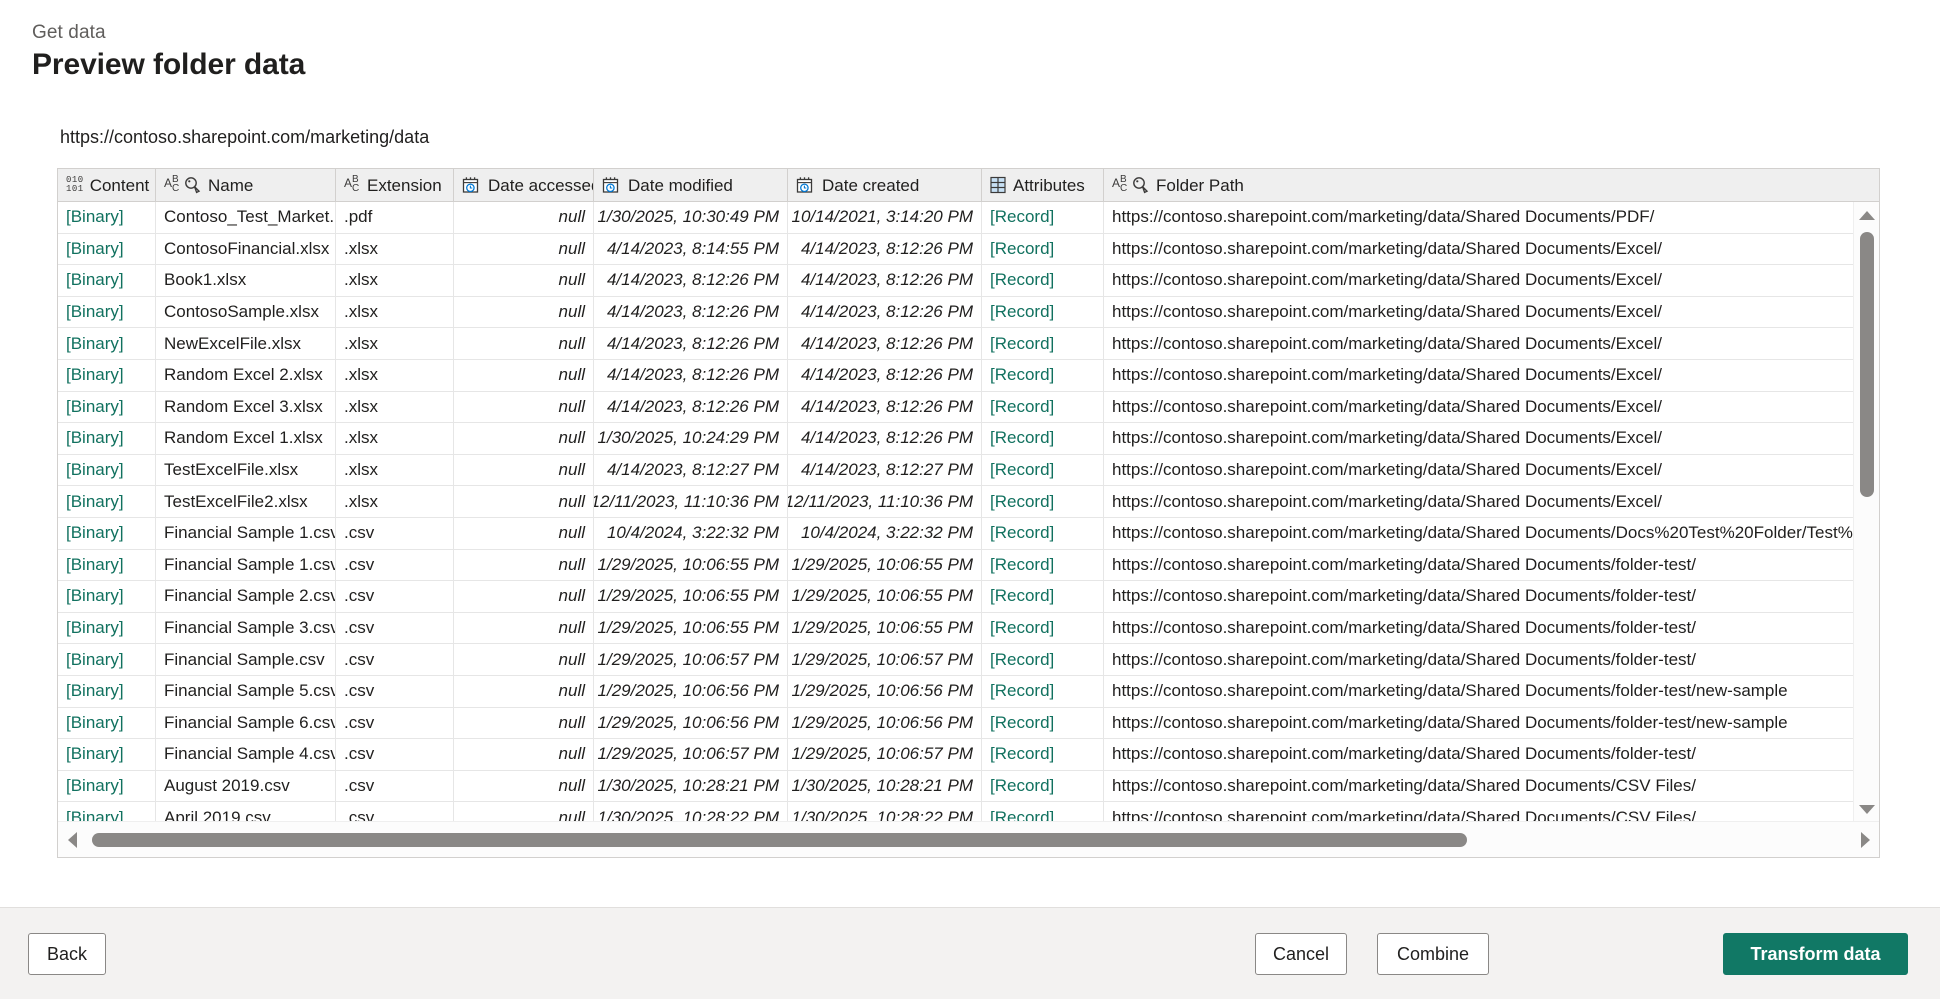 The width and height of the screenshot is (1940, 999). I want to click on cell-date-created: 4/14/2023, 8:12:26 PM, so click(885, 280).